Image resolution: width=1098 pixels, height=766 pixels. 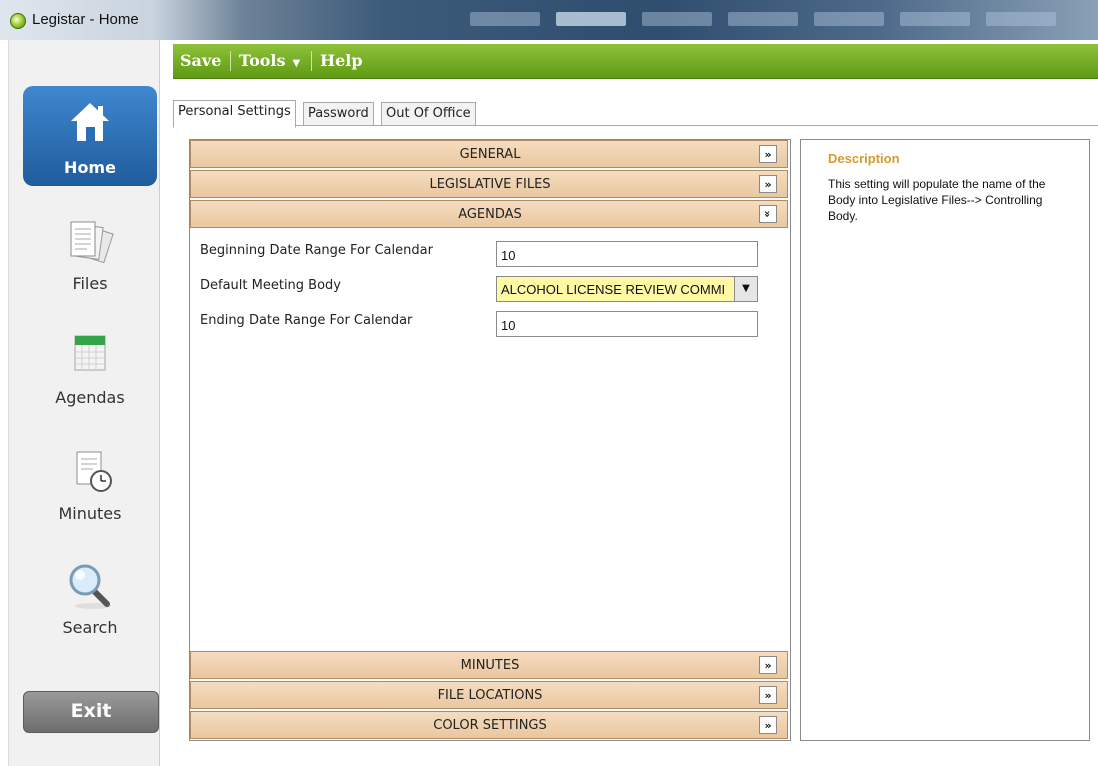 I want to click on ending-date-range-input: 10, so click(x=627, y=324).